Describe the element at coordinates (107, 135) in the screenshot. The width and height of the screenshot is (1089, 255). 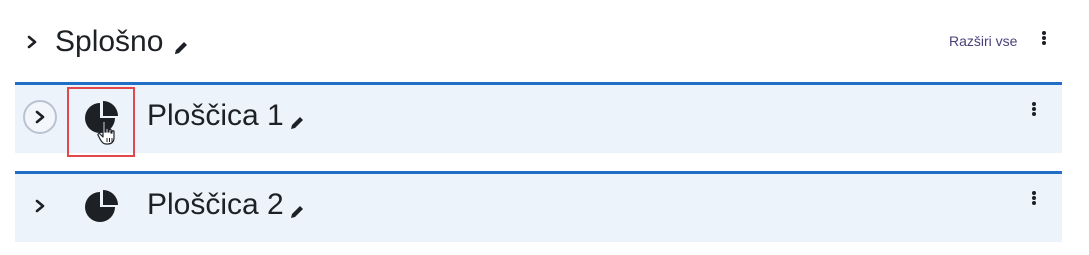
I see `hand-pointer-icon` at that location.